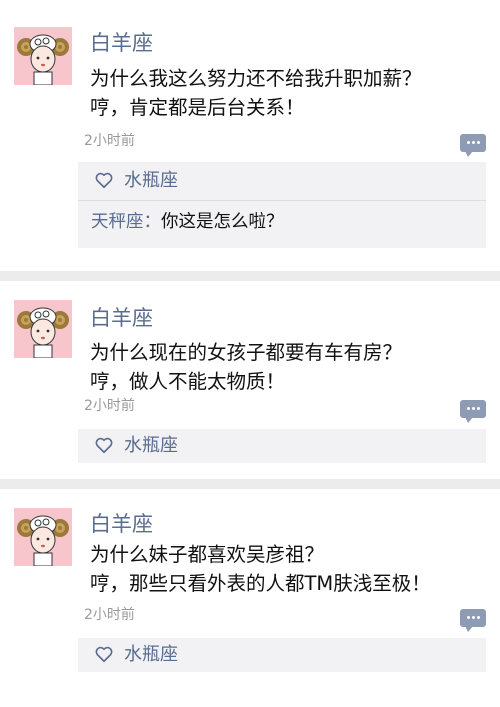  What do you see at coordinates (292, 367) in the screenshot?
I see `post-content: 为什么现在的女孩子都要有车有房？ 哼，做人不能太物质！` at bounding box center [292, 367].